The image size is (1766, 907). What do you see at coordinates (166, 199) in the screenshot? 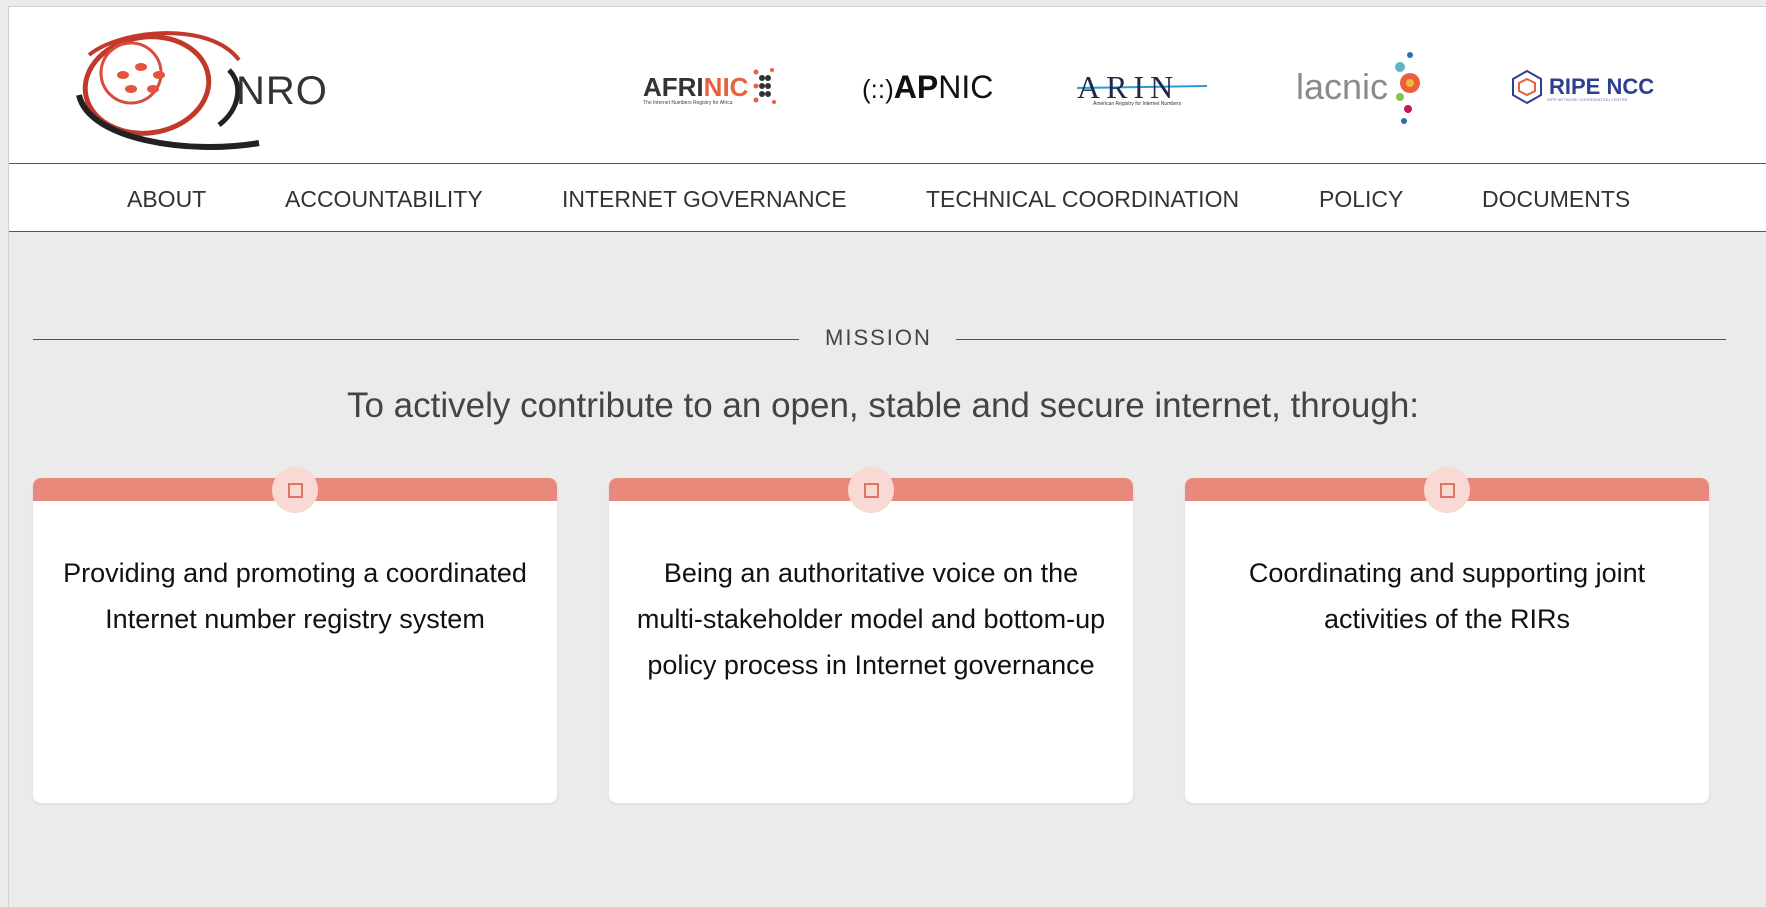
I see `nav-about: ABOUT` at bounding box center [166, 199].